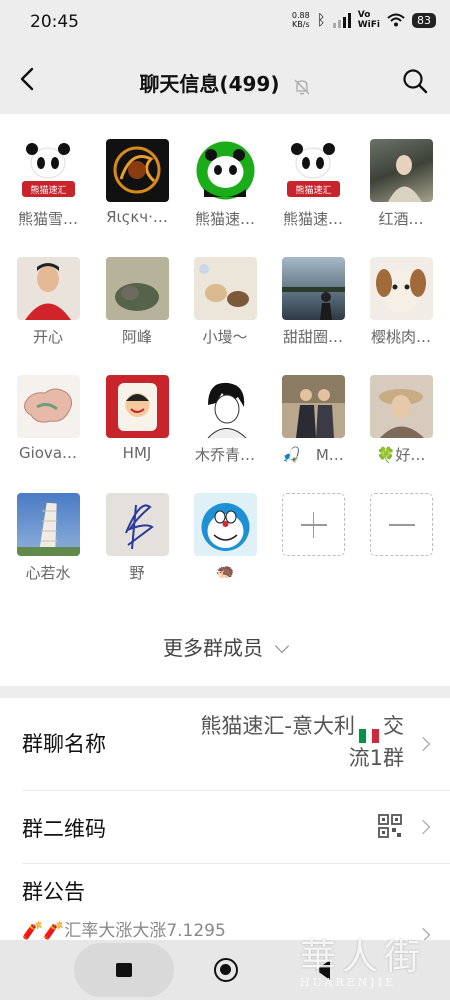 The width and height of the screenshot is (450, 1000). I want to click on member-name: 🦔, so click(225, 571).